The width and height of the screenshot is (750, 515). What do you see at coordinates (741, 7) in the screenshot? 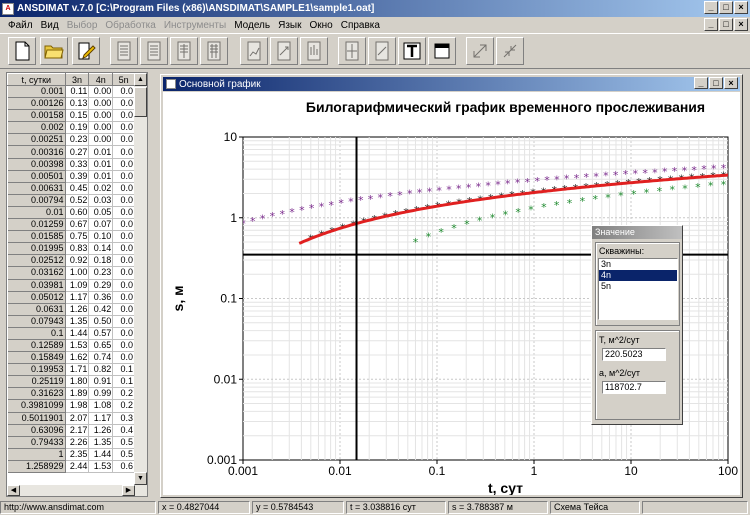
I see `close-button: ×` at bounding box center [741, 7].